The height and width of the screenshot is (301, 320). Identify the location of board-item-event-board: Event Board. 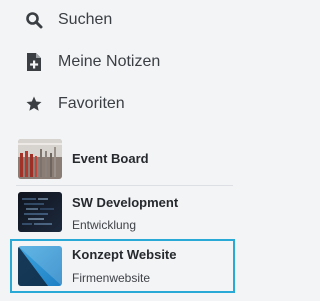
(122, 159).